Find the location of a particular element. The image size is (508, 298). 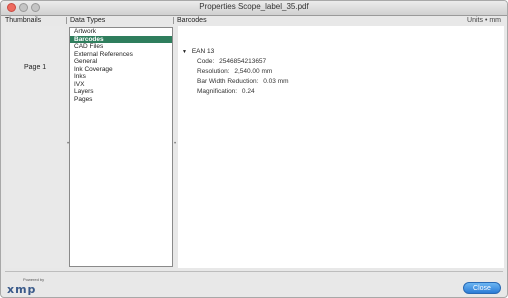

list-item: General is located at coordinates (121, 62).